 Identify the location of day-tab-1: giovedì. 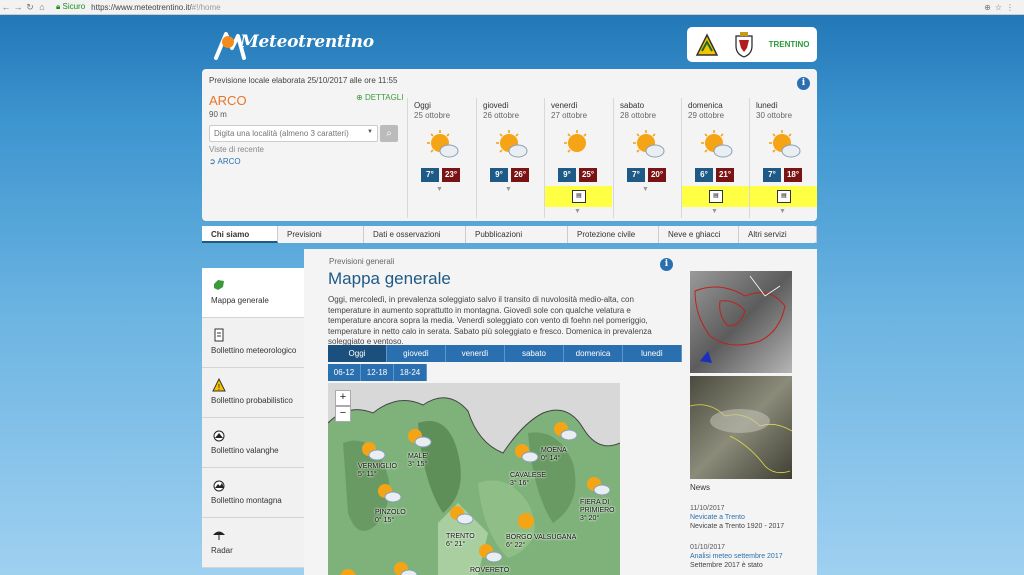
(416, 353).